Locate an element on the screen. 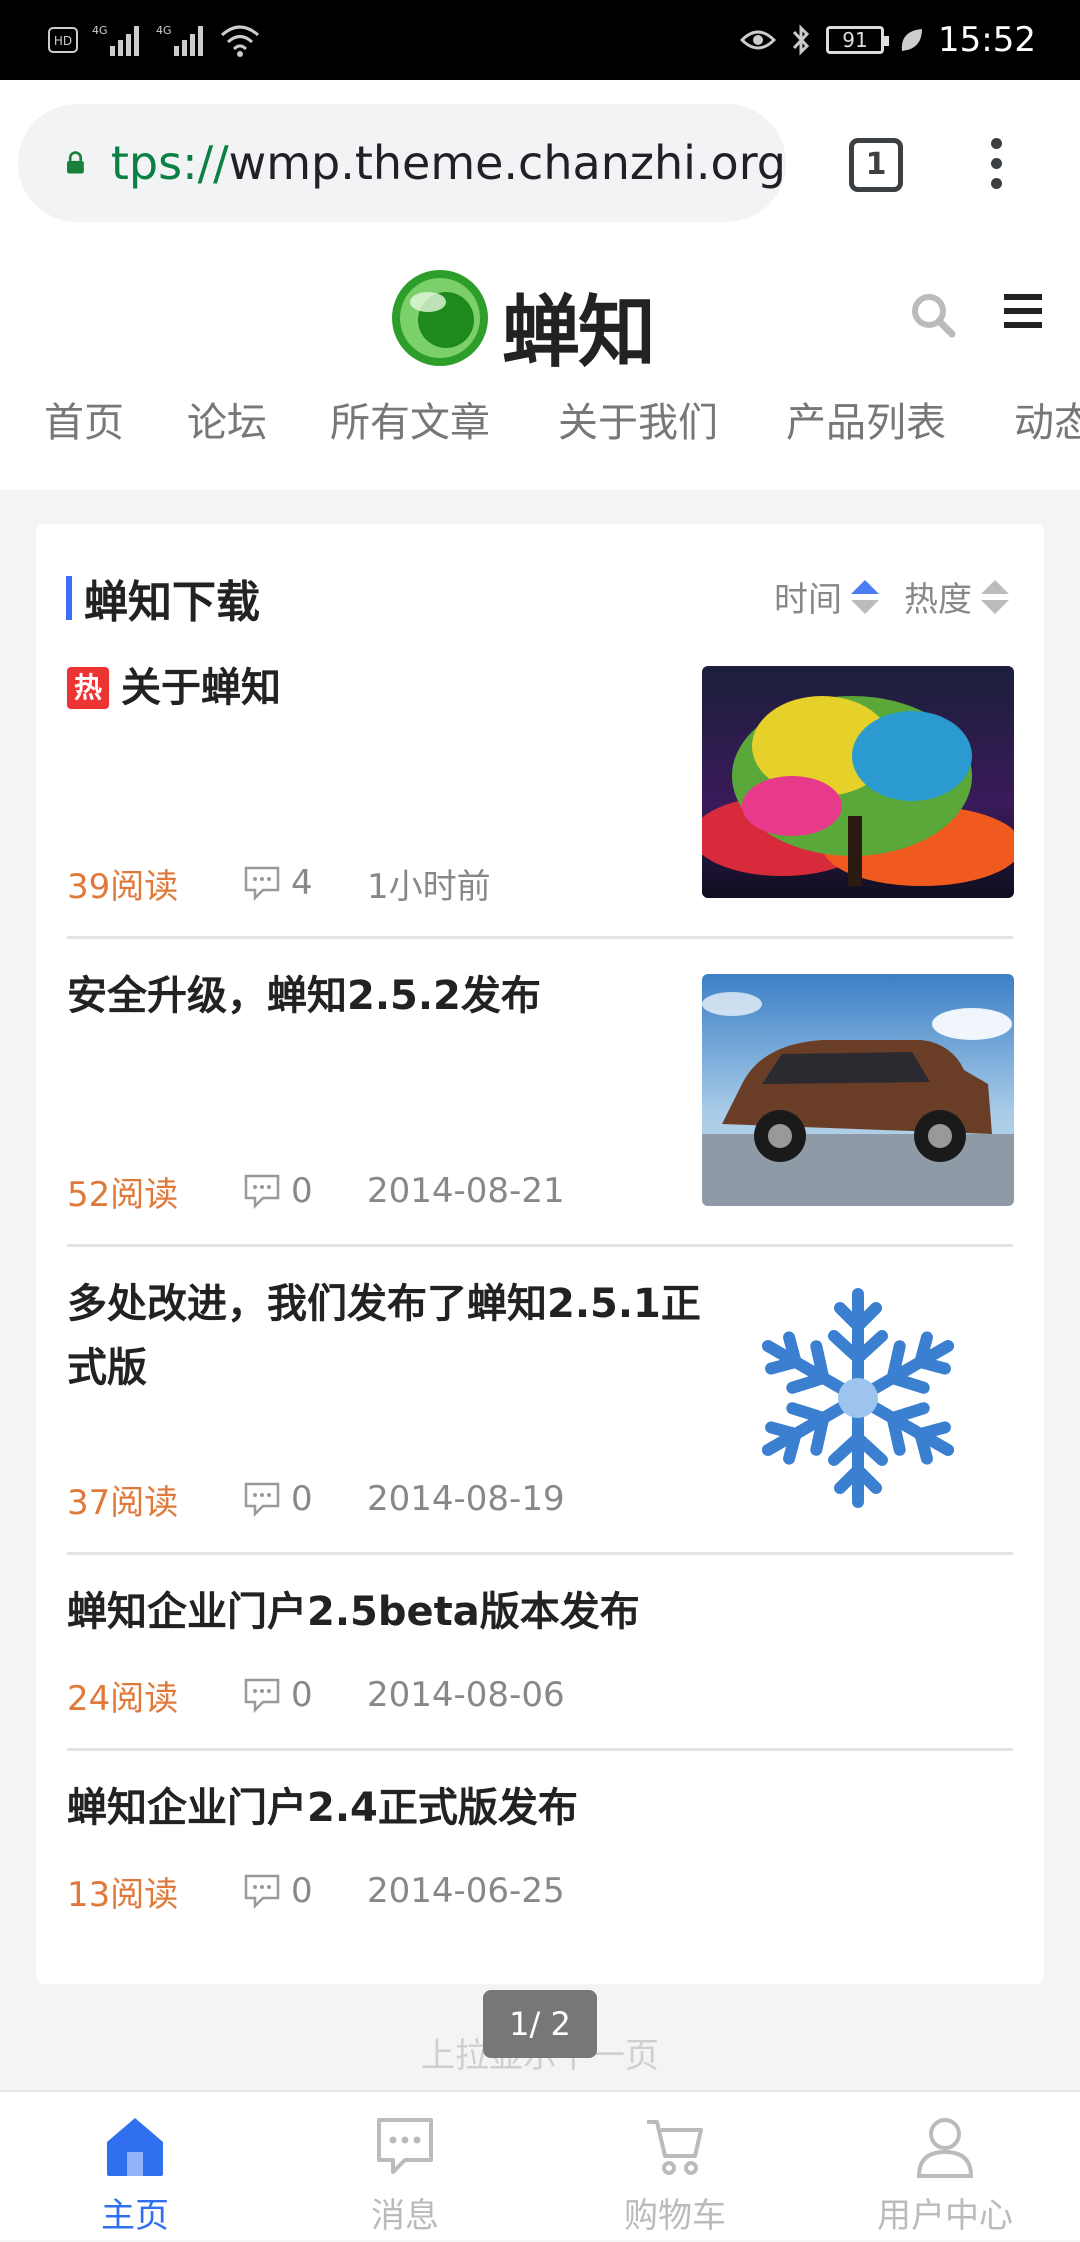  sort-by-time: 时间 is located at coordinates (828, 596).